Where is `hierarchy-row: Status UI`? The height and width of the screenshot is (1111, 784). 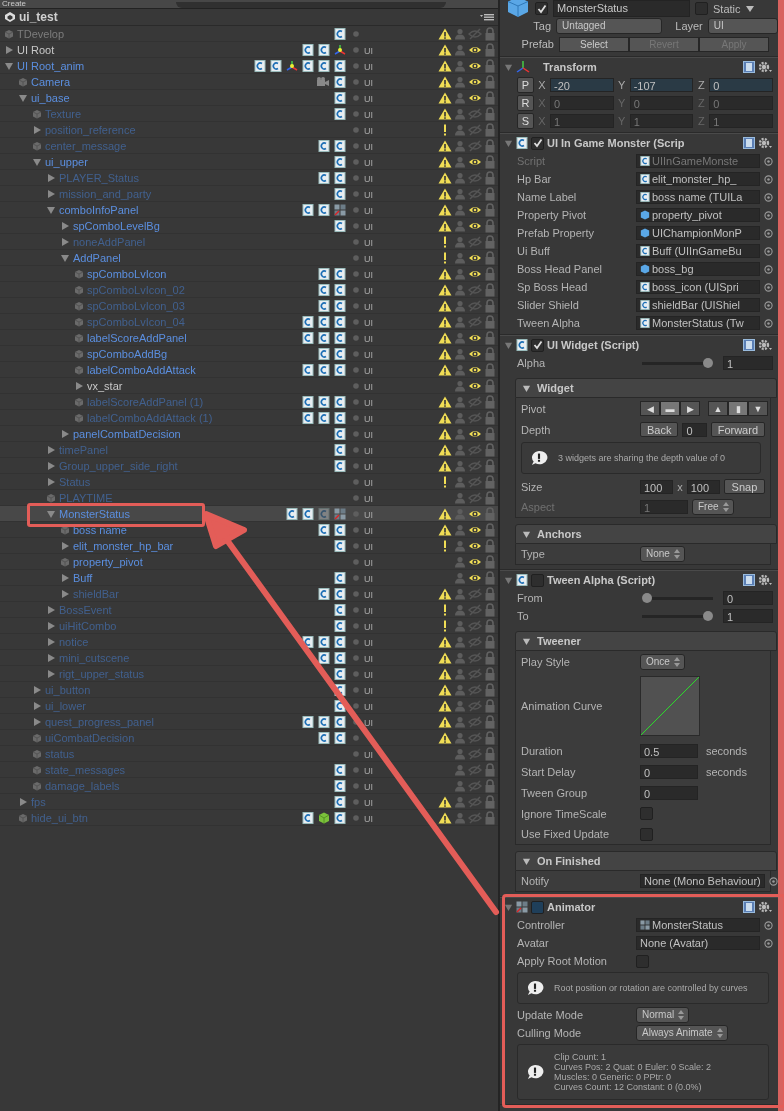 hierarchy-row: Status UI is located at coordinates (249, 482).